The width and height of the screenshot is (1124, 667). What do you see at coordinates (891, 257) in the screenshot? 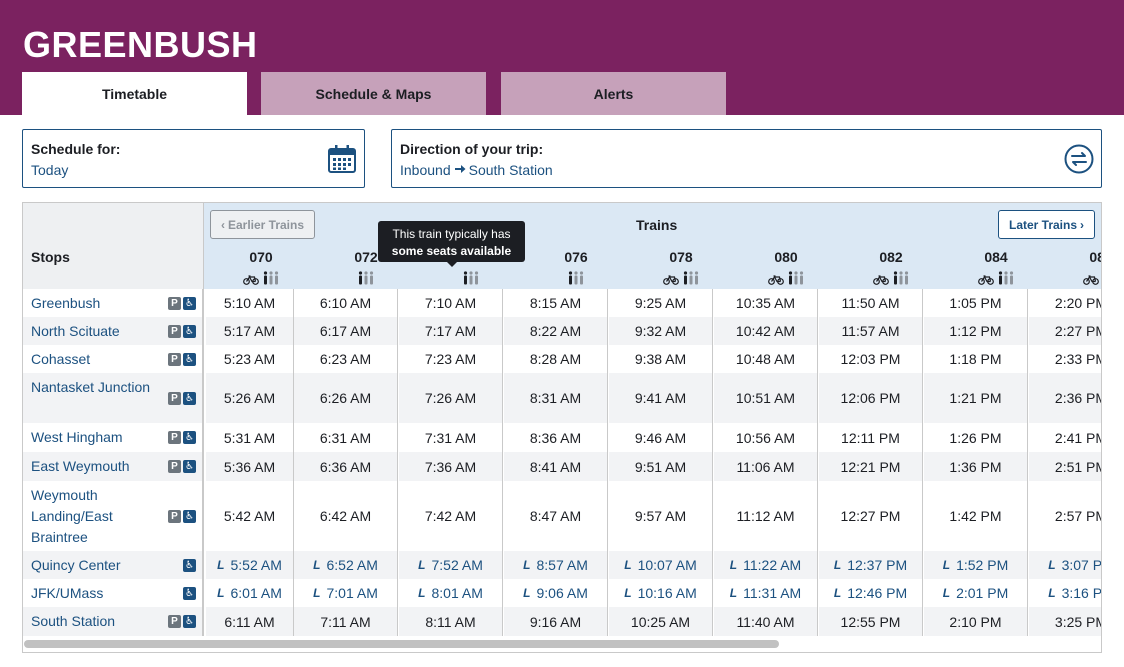
I see `train-number: 082` at bounding box center [891, 257].